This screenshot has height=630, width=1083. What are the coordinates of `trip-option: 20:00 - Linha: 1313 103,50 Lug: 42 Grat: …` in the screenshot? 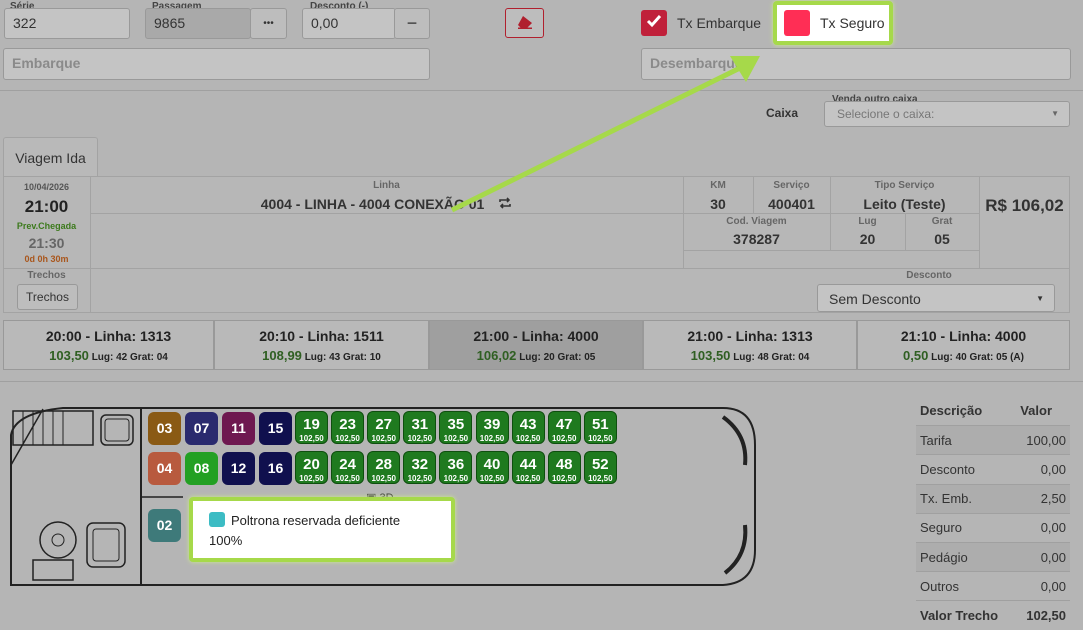 It's located at (108, 345).